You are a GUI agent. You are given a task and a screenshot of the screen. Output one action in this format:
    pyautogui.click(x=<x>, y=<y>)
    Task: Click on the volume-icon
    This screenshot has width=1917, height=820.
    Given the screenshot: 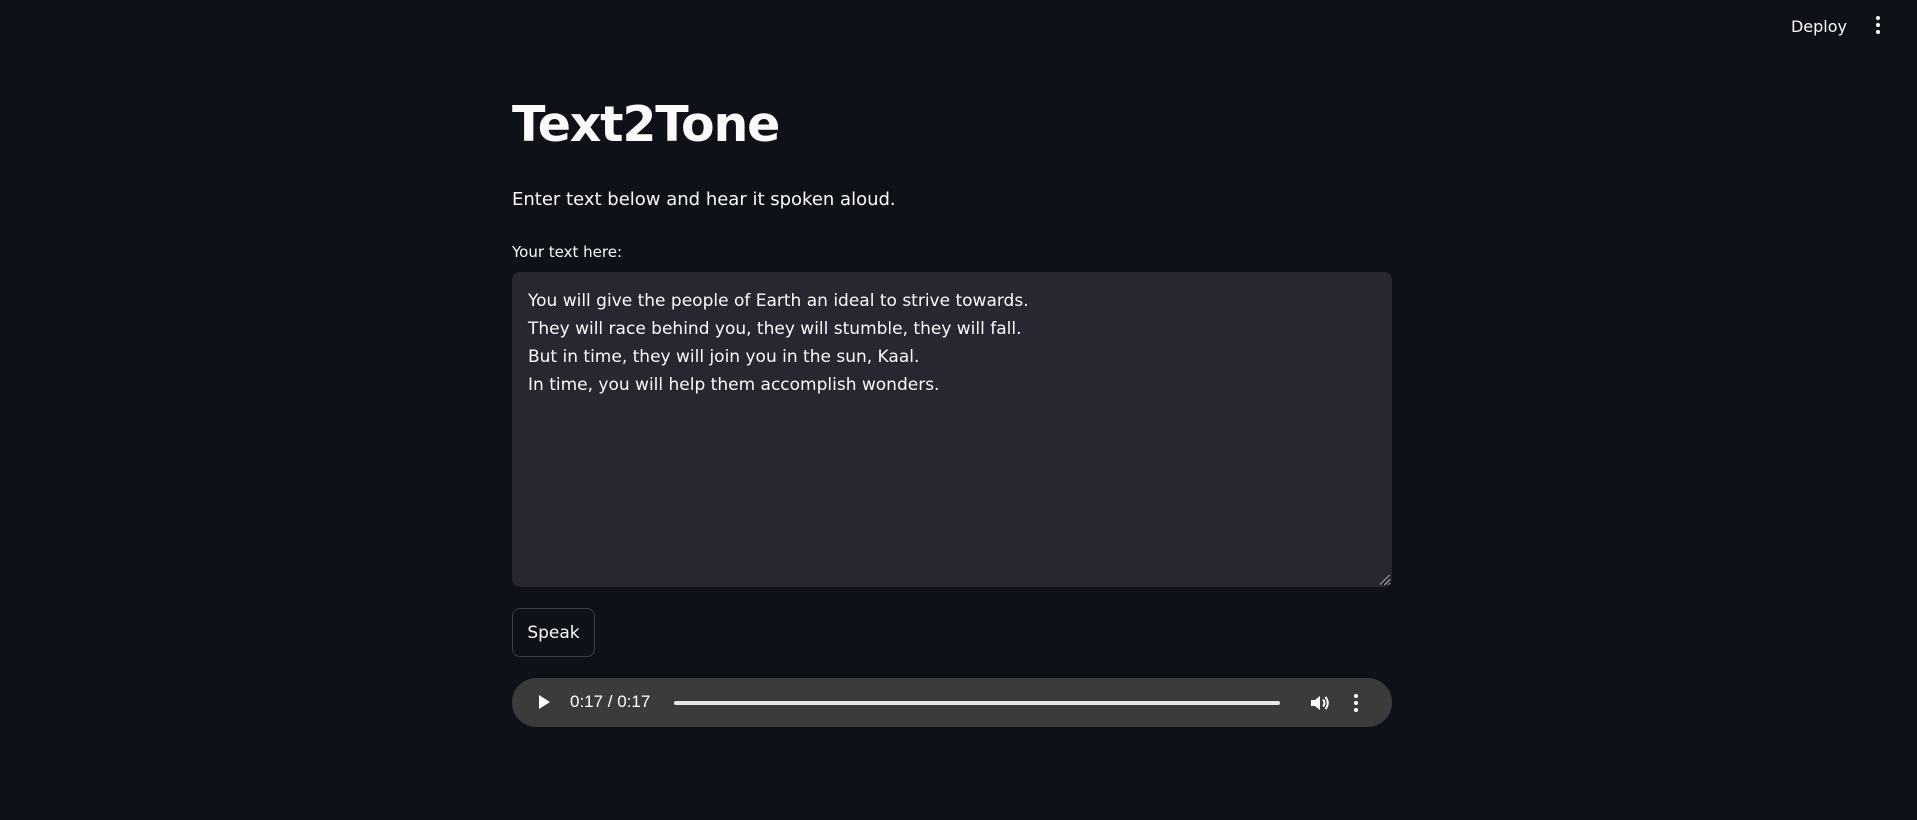 What is the action you would take?
    pyautogui.click(x=1320, y=703)
    